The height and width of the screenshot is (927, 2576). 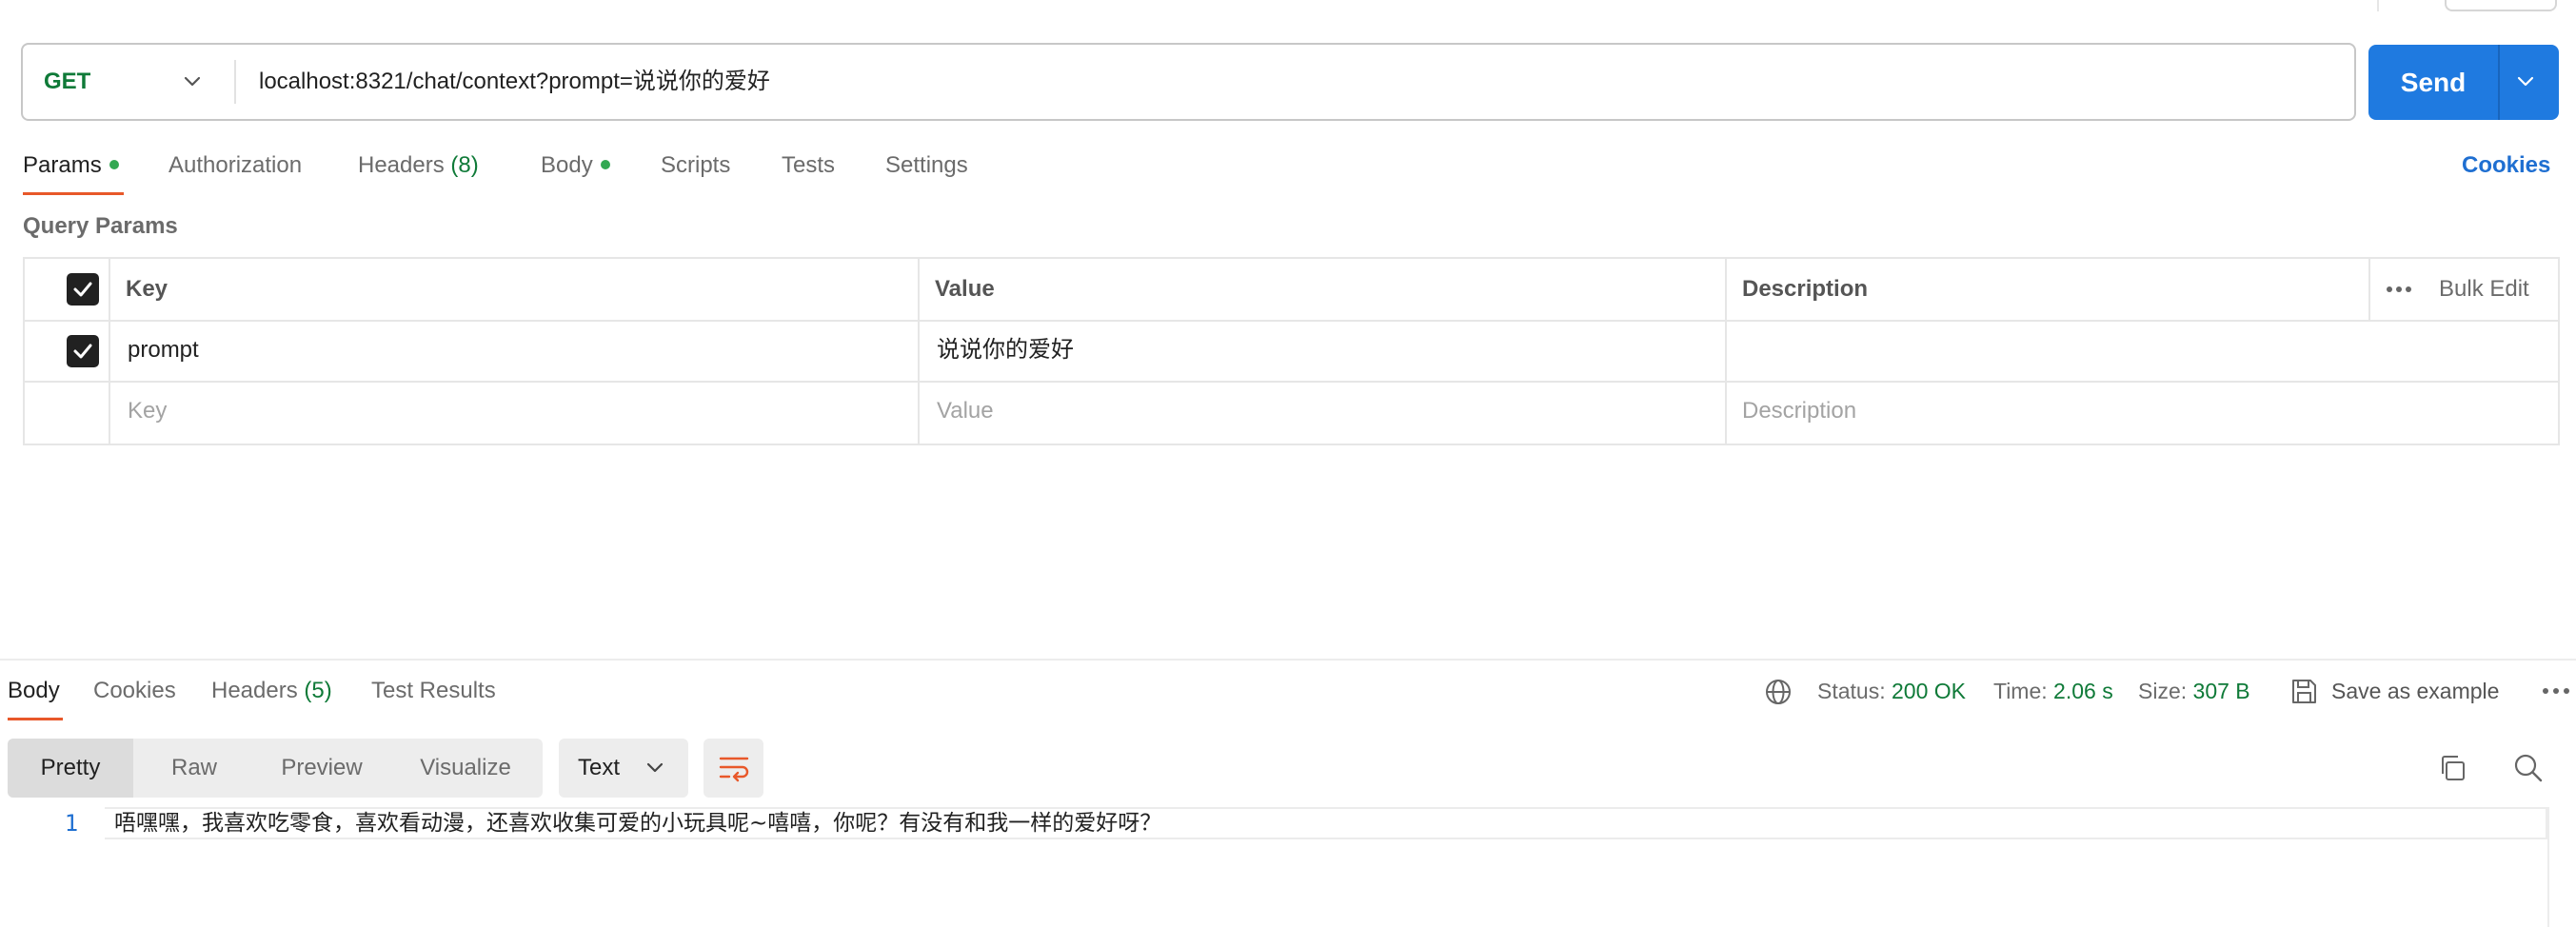 What do you see at coordinates (2506, 165) in the screenshot?
I see `cookies-link: Cookies` at bounding box center [2506, 165].